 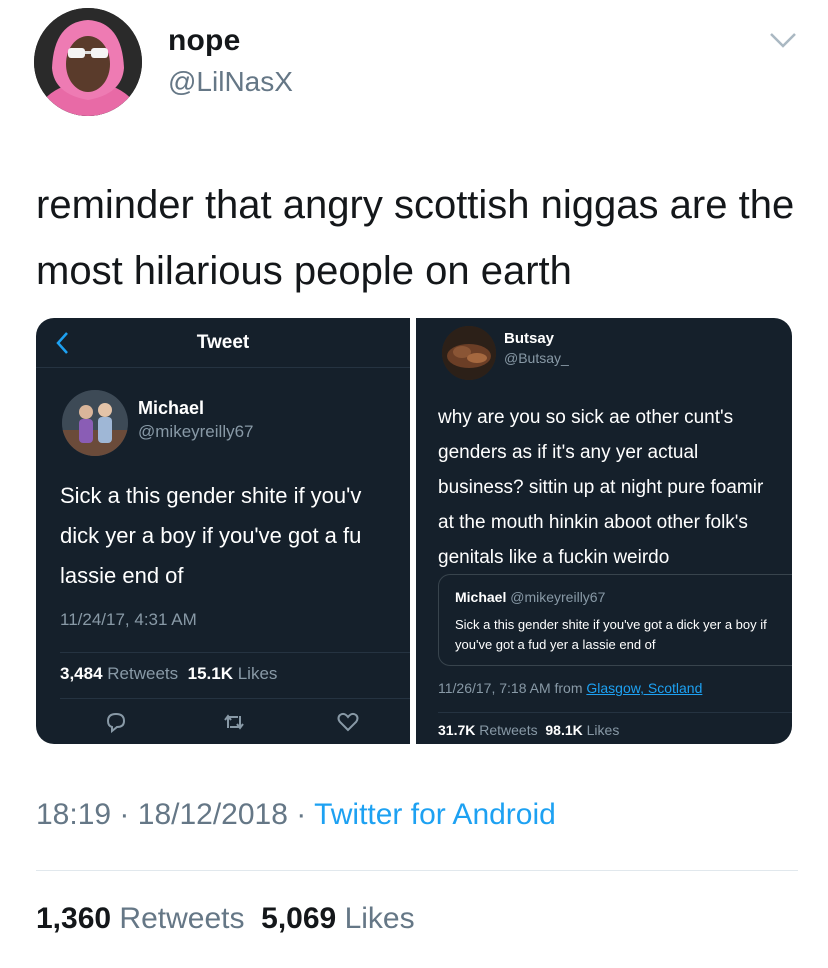 What do you see at coordinates (95, 423) in the screenshot?
I see `michael-avatar` at bounding box center [95, 423].